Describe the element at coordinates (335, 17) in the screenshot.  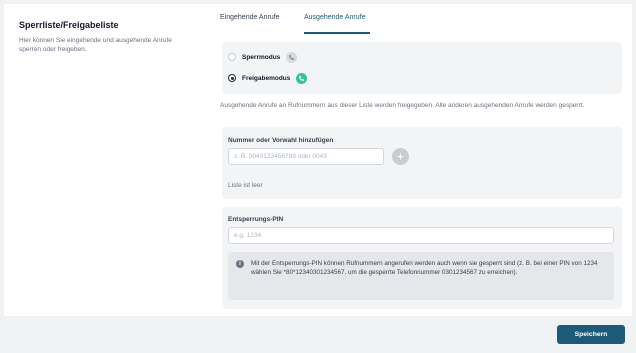
I see `tab-outgoing-calls: Ausgehende Anrufe` at that location.